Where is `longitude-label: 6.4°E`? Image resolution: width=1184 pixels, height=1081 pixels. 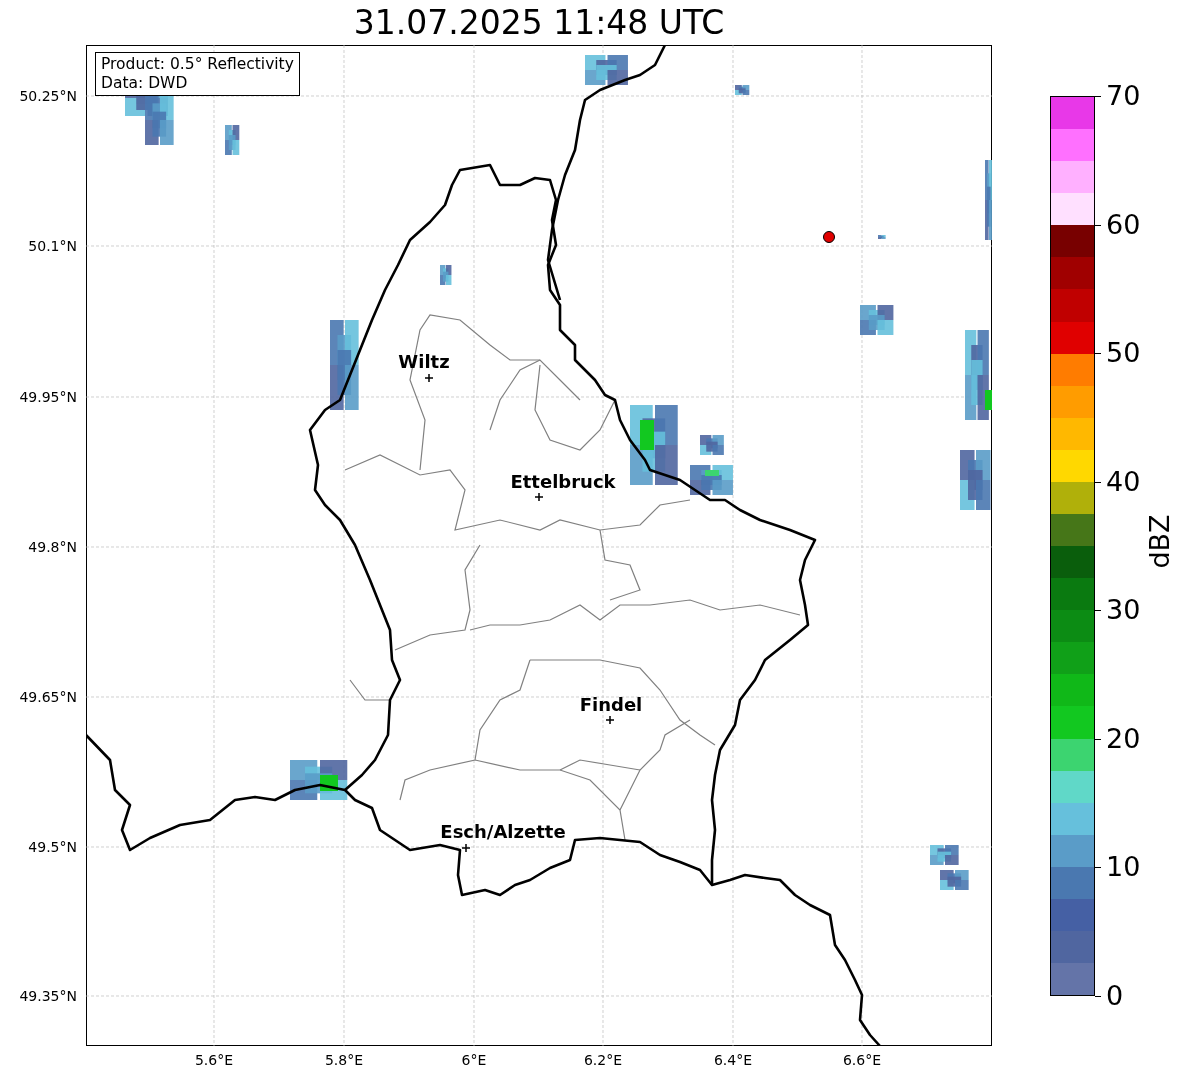 longitude-label: 6.4°E is located at coordinates (733, 1060).